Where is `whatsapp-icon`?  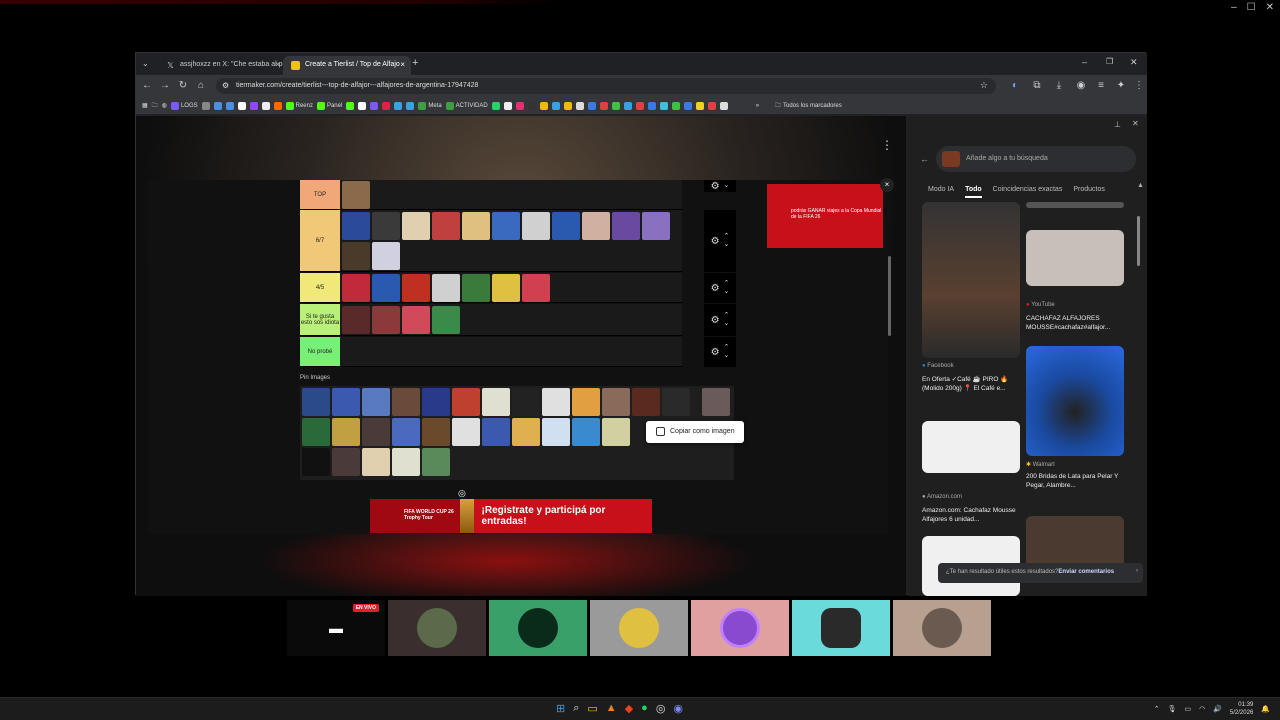 whatsapp-icon is located at coordinates (495, 105).